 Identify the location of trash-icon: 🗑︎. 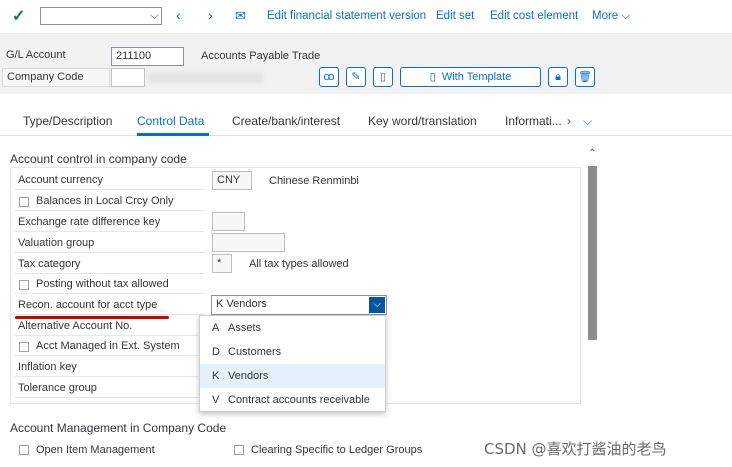
(585, 77).